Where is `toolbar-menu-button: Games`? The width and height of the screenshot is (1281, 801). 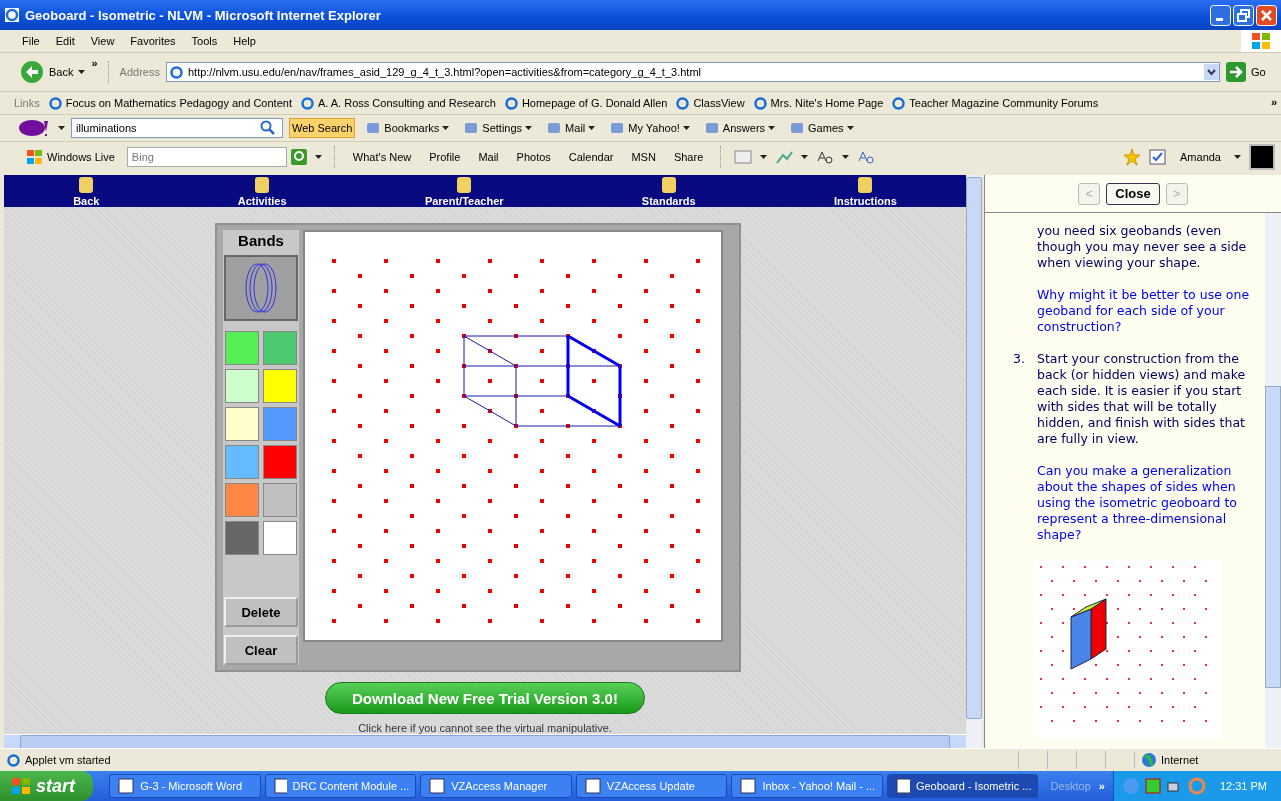
toolbar-menu-button: Games is located at coordinates (826, 128).